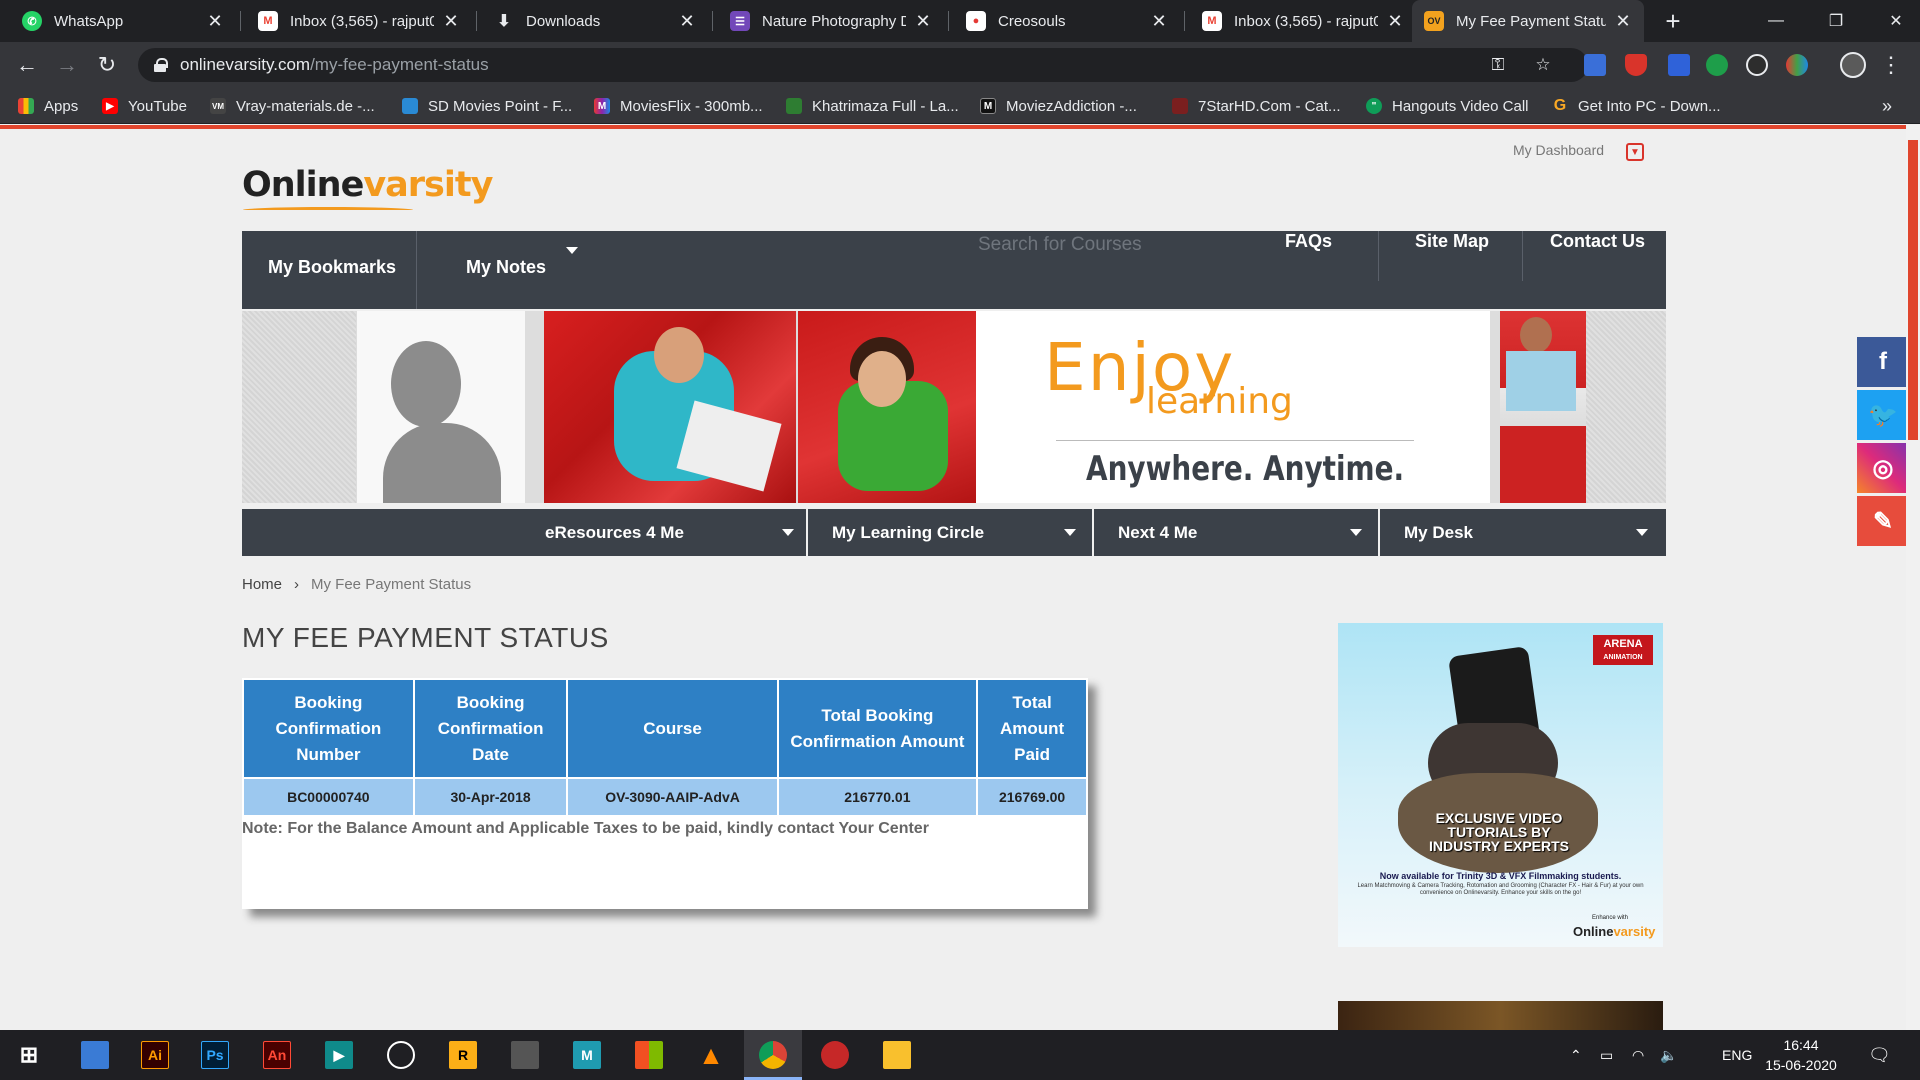  Describe the element at coordinates (1797, 65) in the screenshot. I see `extension-color-icon` at that location.